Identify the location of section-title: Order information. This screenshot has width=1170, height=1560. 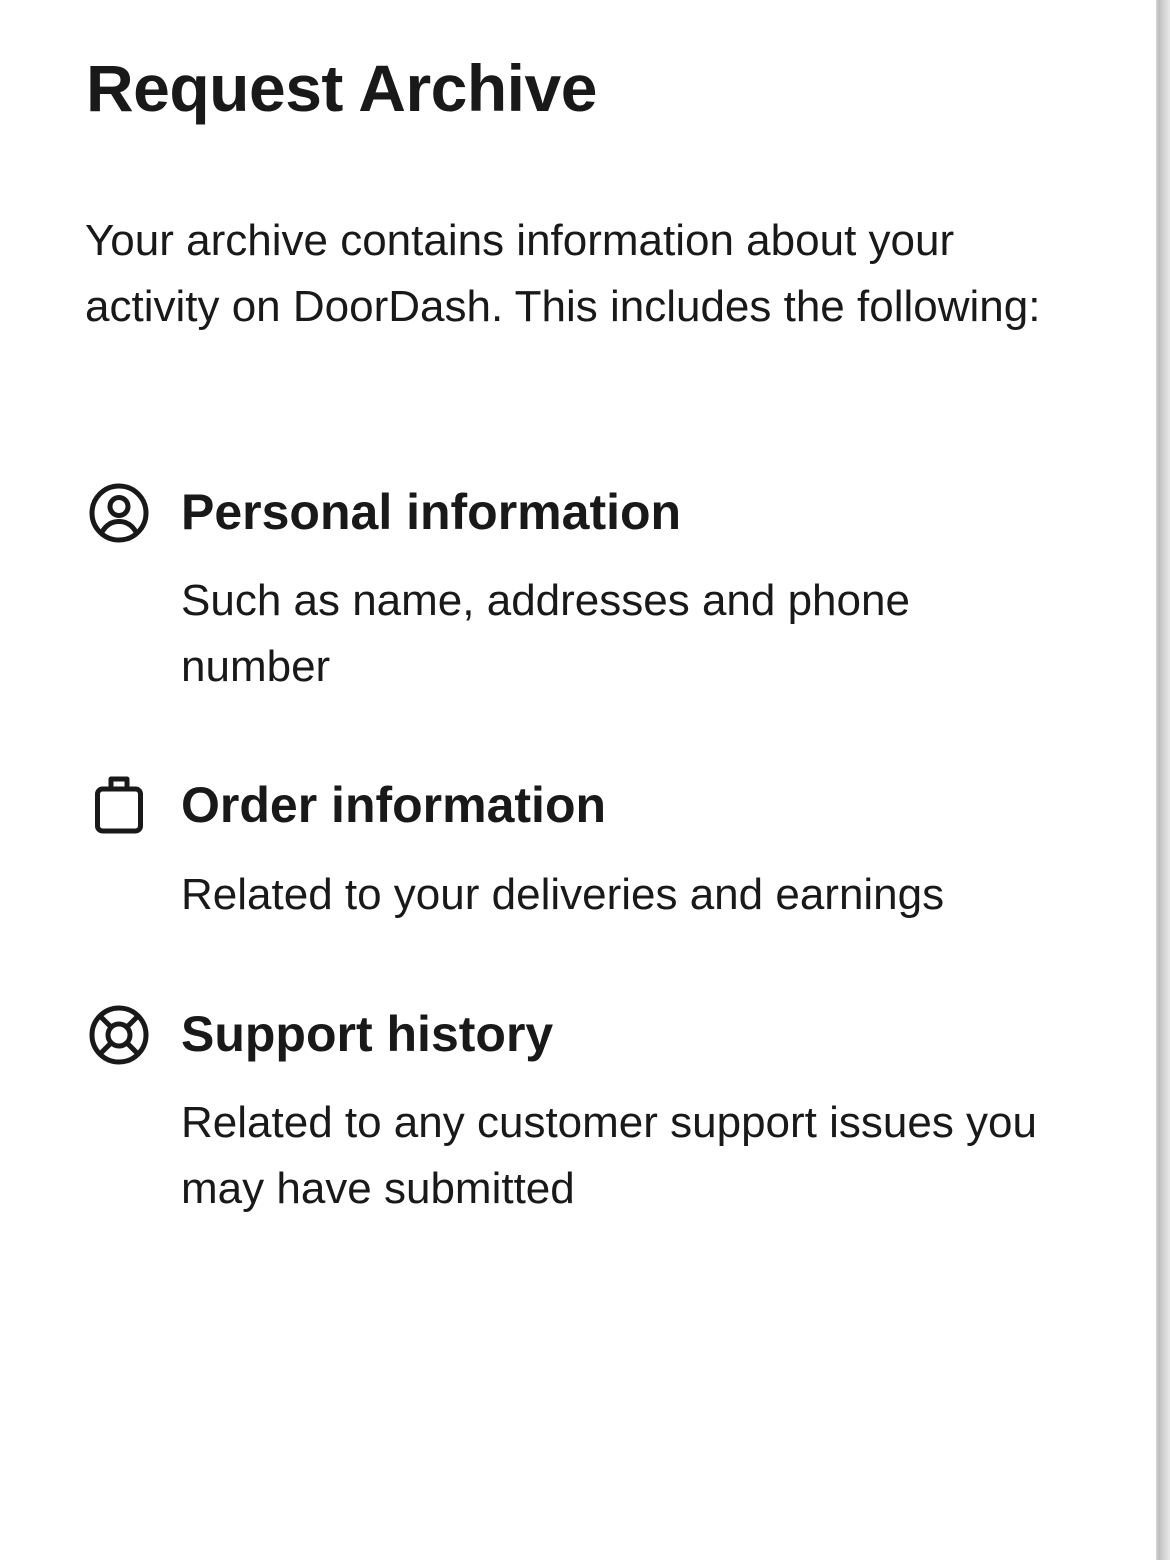
(394, 805).